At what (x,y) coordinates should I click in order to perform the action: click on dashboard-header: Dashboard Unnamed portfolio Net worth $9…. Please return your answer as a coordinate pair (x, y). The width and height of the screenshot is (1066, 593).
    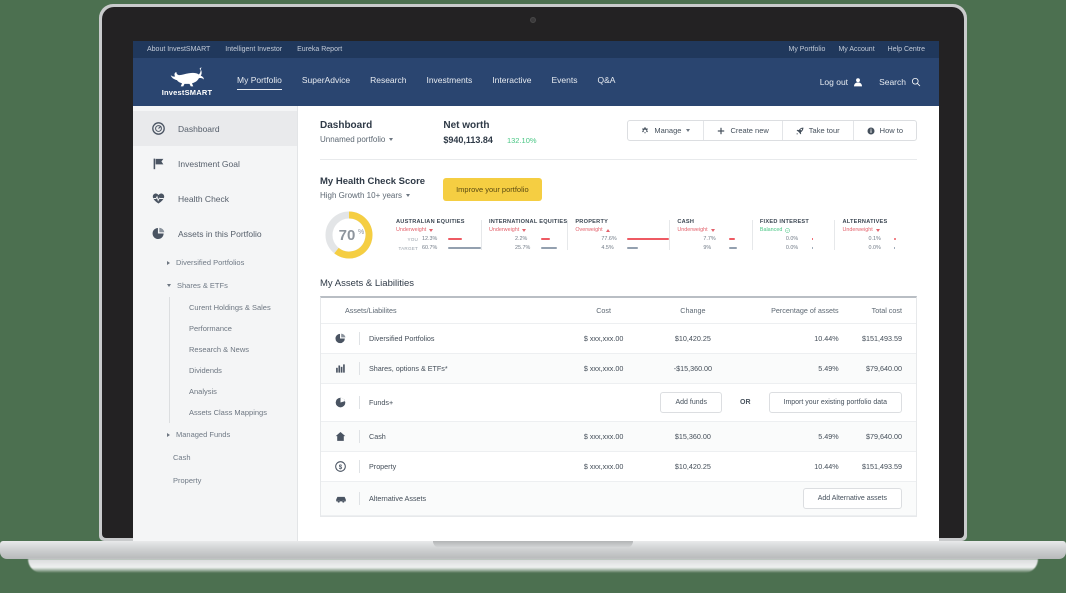
    Looking at the image, I should click on (618, 139).